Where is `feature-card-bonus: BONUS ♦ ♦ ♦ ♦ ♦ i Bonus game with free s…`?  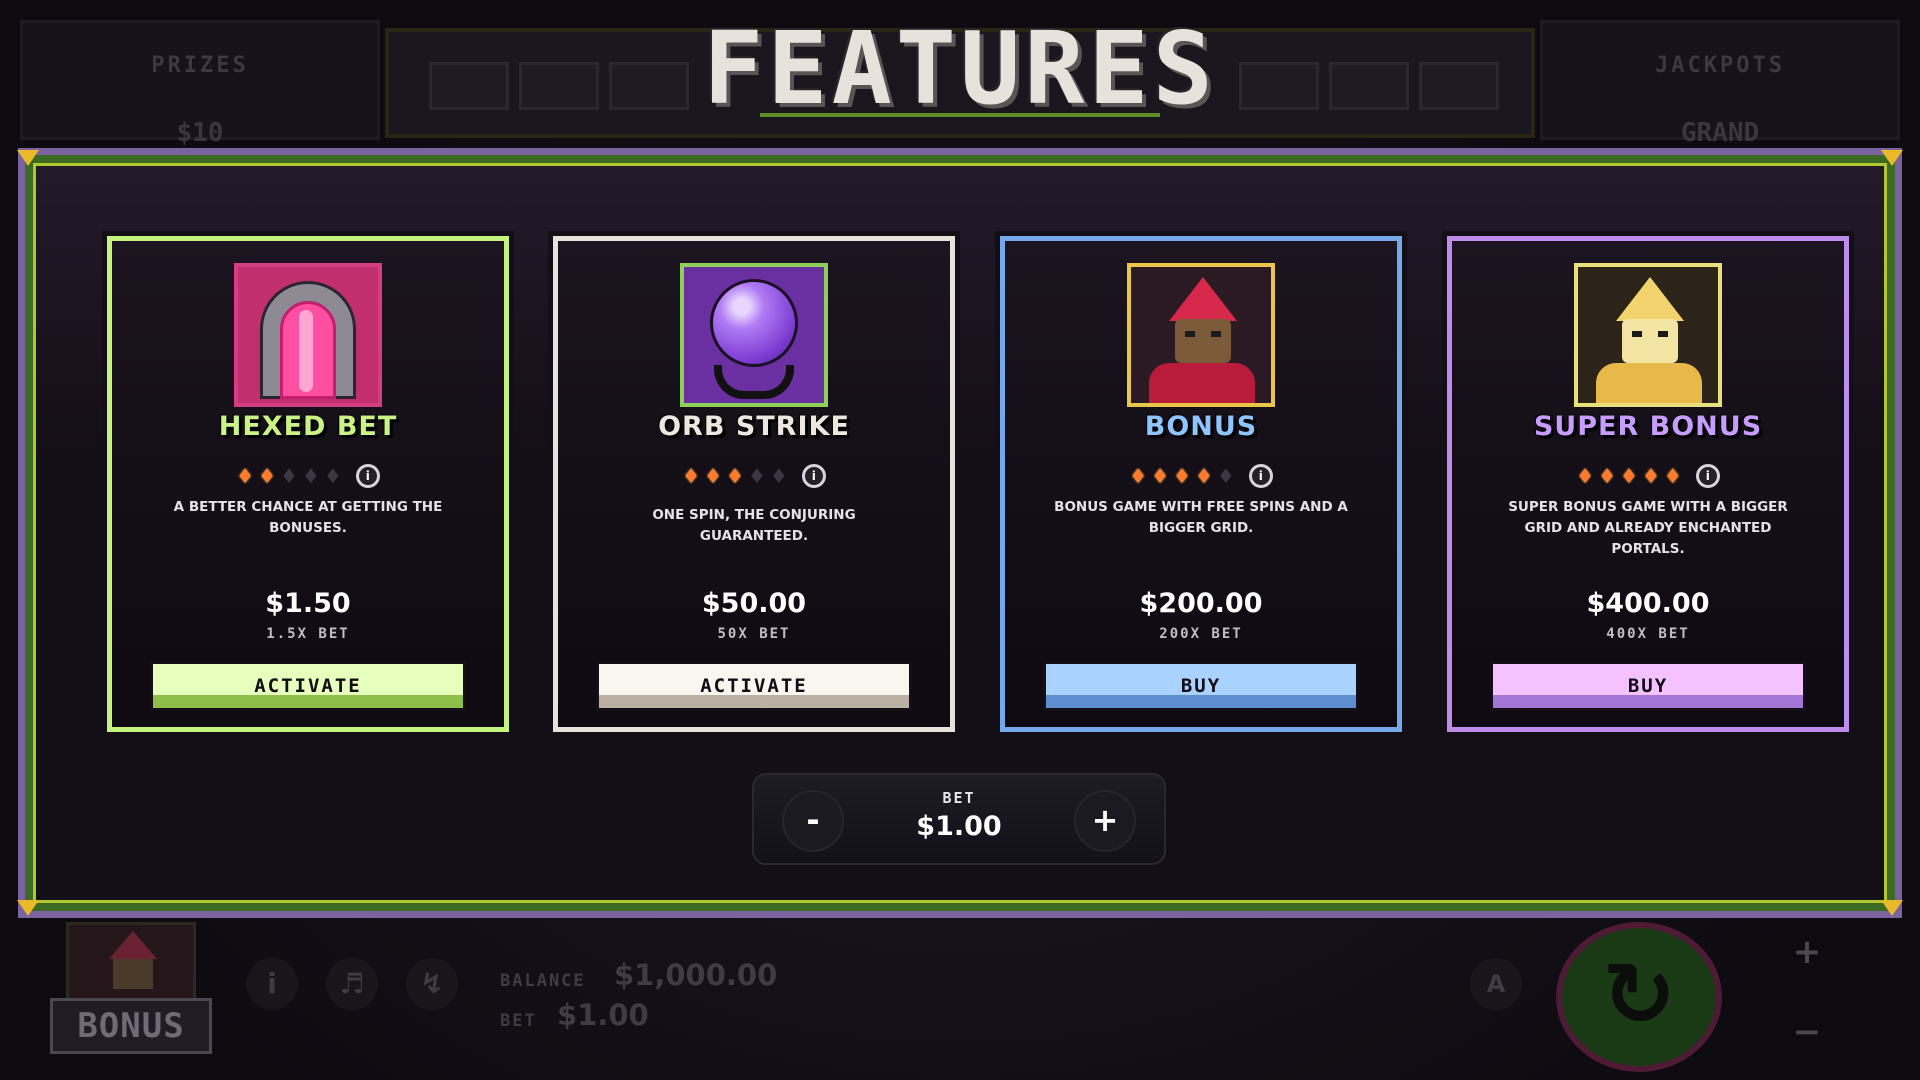
feature-card-bonus: BONUS ♦ ♦ ♦ ♦ ♦ i Bonus game with free s… is located at coordinates (1201, 484).